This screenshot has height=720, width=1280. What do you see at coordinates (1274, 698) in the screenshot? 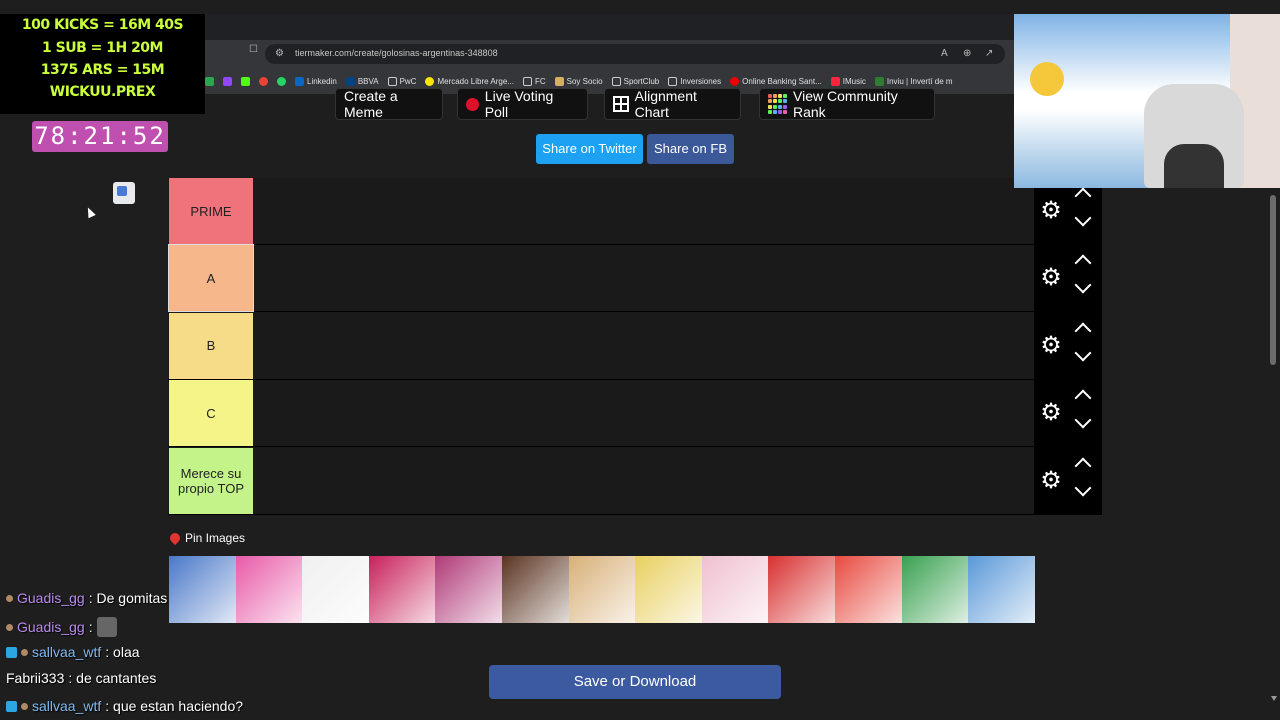
I see `scroll-down-arrow-icon` at bounding box center [1274, 698].